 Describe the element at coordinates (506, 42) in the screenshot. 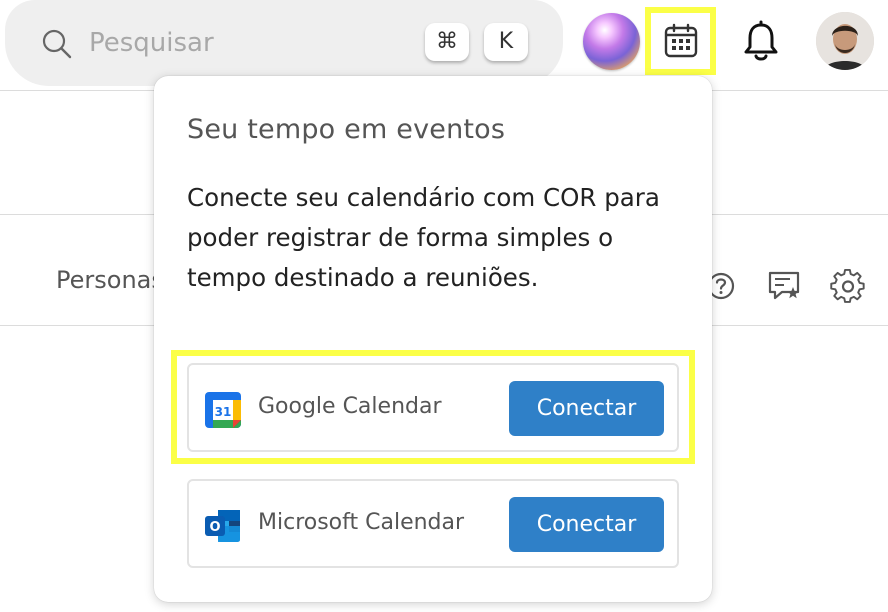

I see `shortcut-k-key: K` at that location.